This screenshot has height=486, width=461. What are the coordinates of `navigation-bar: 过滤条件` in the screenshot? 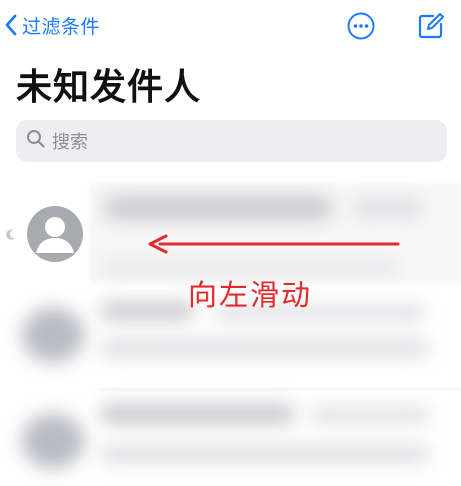 It's located at (230, 26).